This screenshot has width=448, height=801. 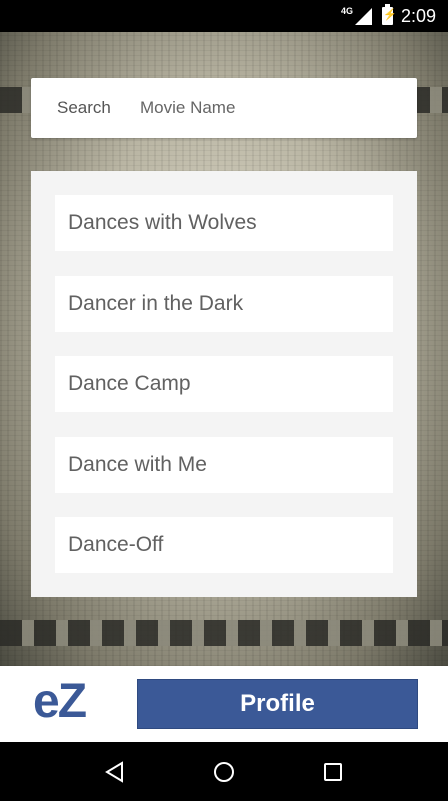 What do you see at coordinates (224, 16) in the screenshot?
I see `status-bar: 4G ⚡ 2:09` at bounding box center [224, 16].